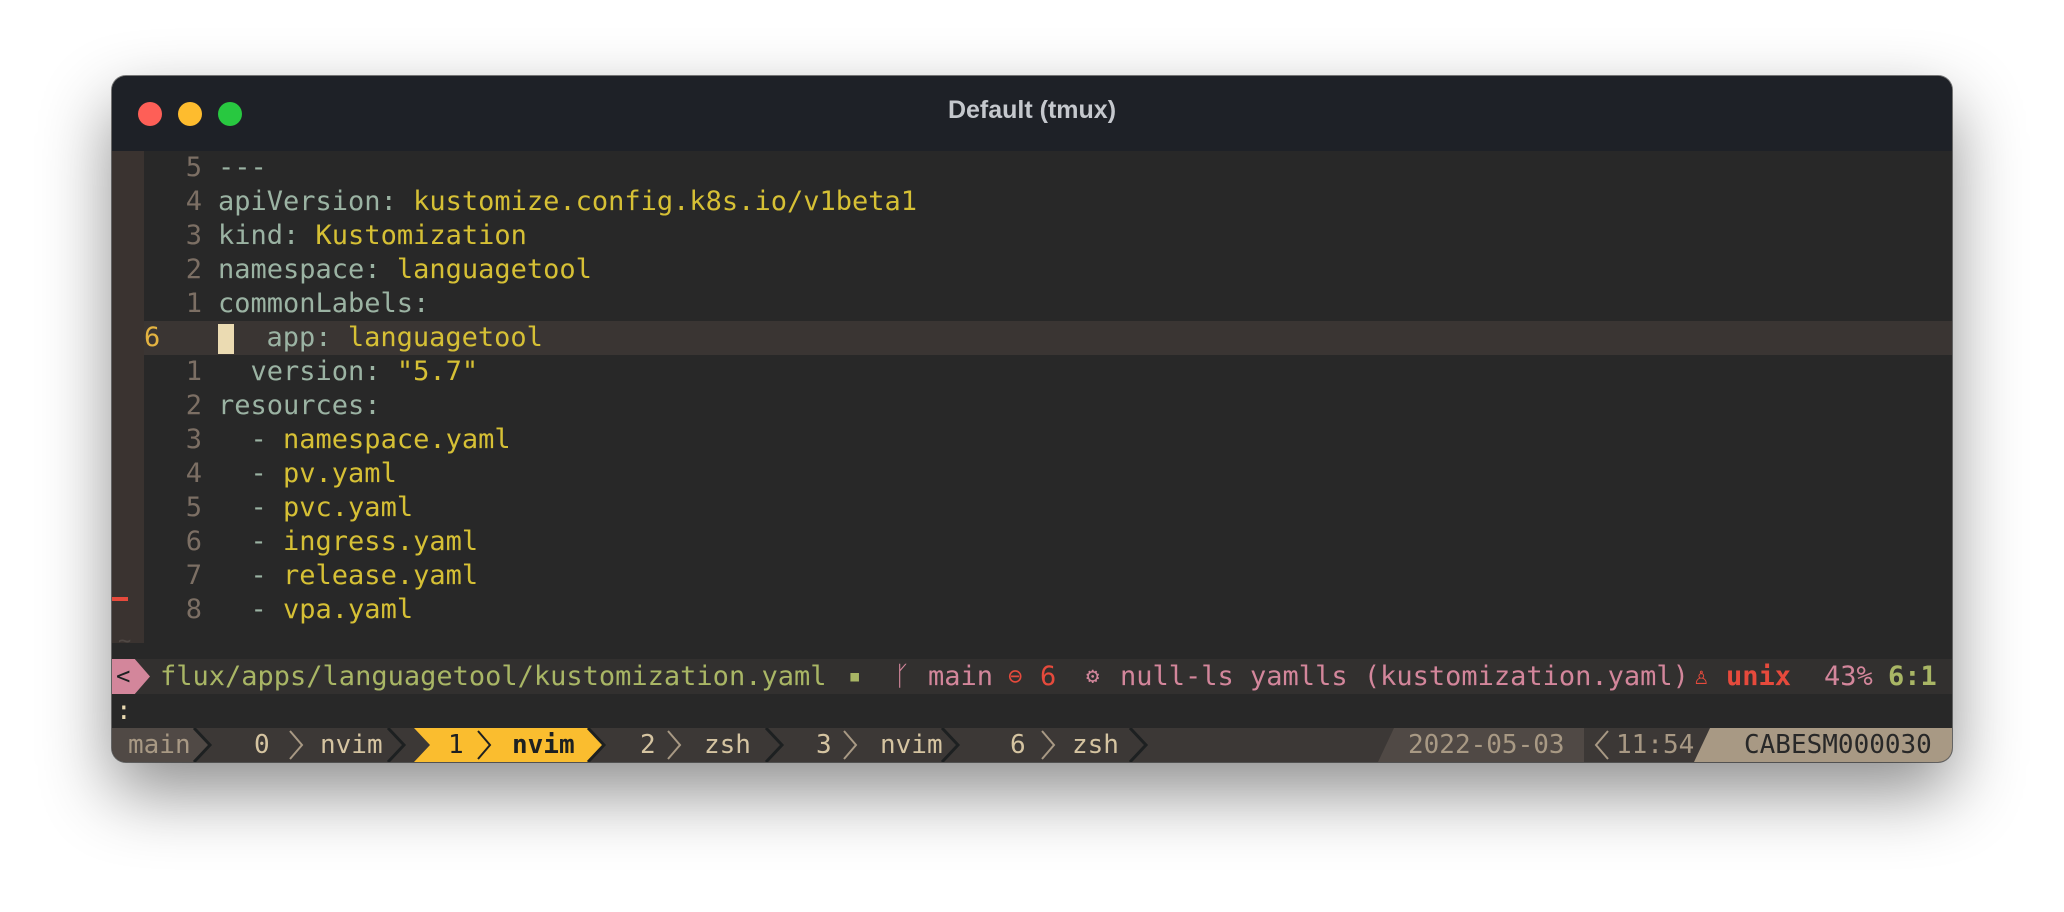 The width and height of the screenshot is (2064, 912). What do you see at coordinates (1032, 711) in the screenshot?
I see `command-line: :` at bounding box center [1032, 711].